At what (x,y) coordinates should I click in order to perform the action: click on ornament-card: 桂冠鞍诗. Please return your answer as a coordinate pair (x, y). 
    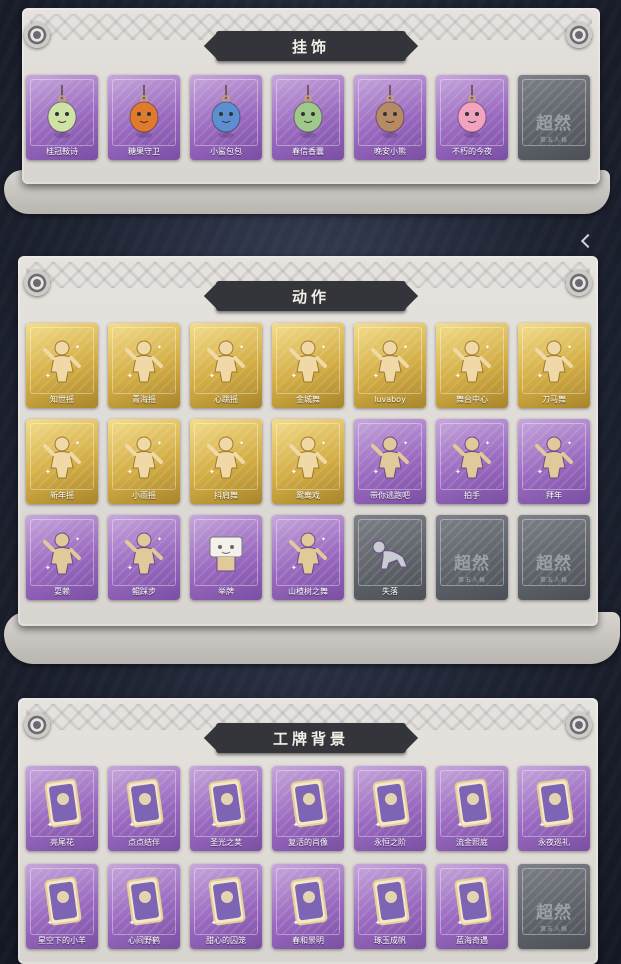
    Looking at the image, I should click on (62, 117).